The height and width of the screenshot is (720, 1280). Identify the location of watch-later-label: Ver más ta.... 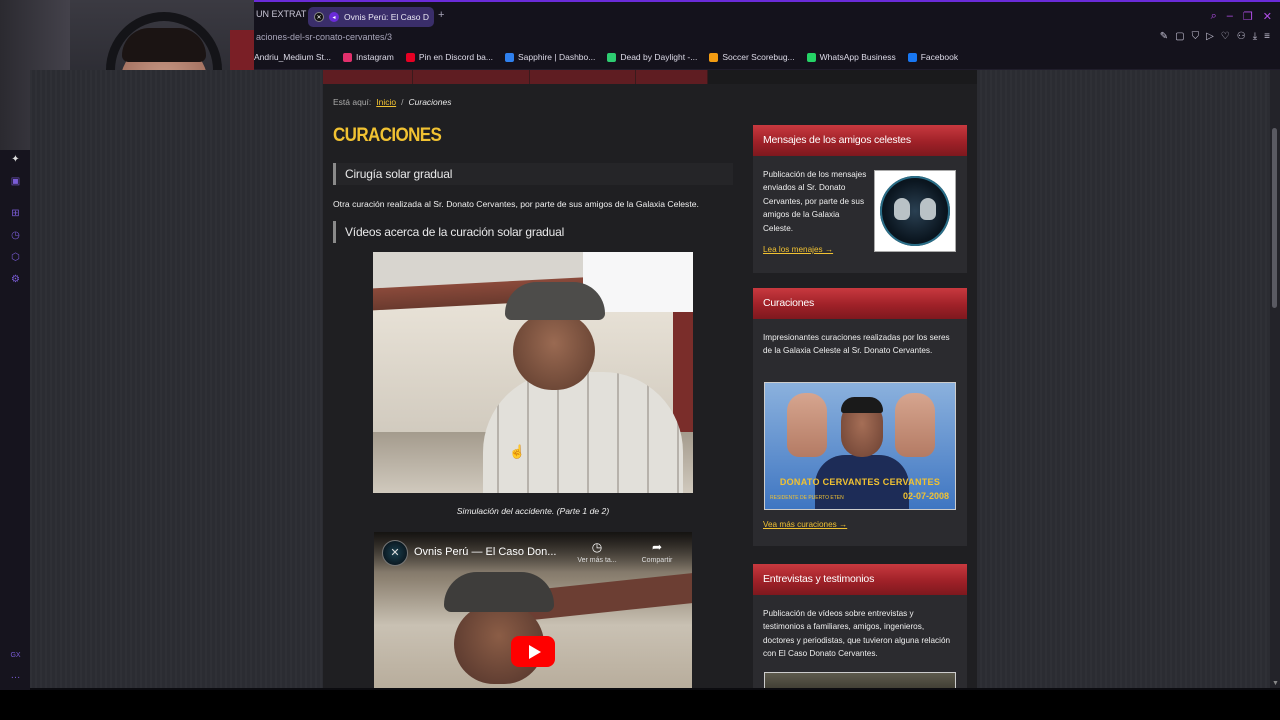
(597, 560).